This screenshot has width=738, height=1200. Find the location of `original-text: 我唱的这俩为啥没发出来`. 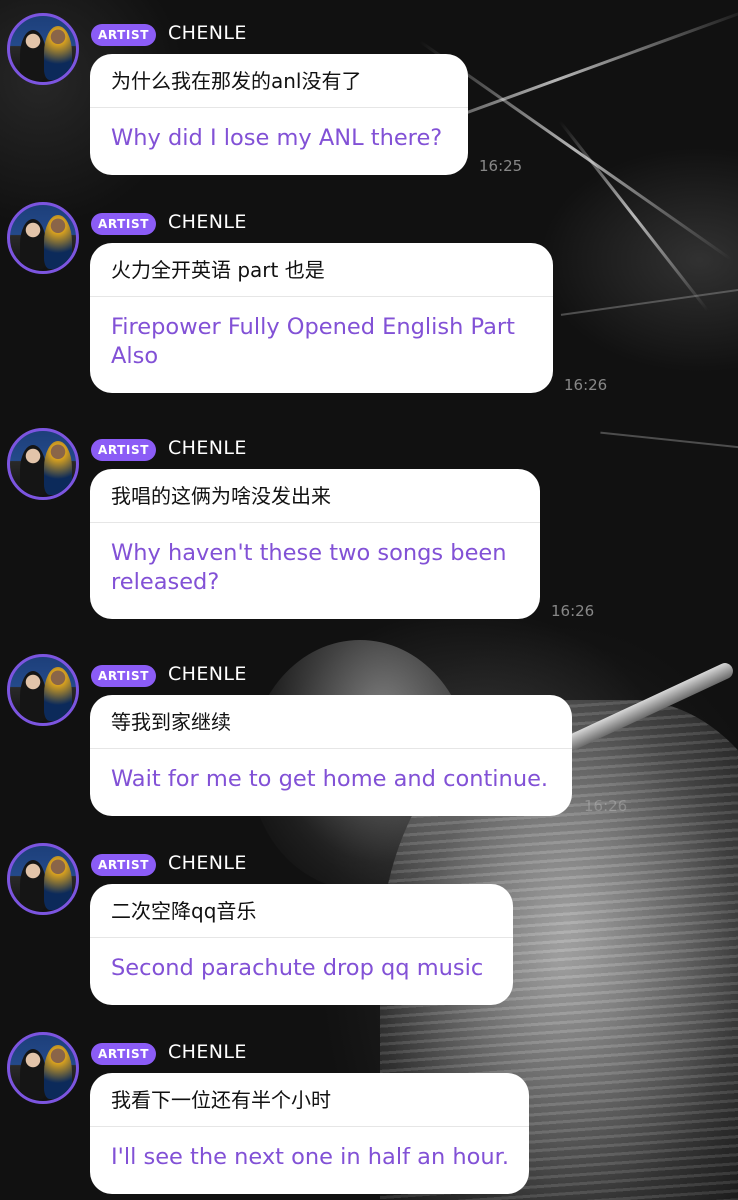

original-text: 我唱的这俩为啥没发出来 is located at coordinates (221, 496).